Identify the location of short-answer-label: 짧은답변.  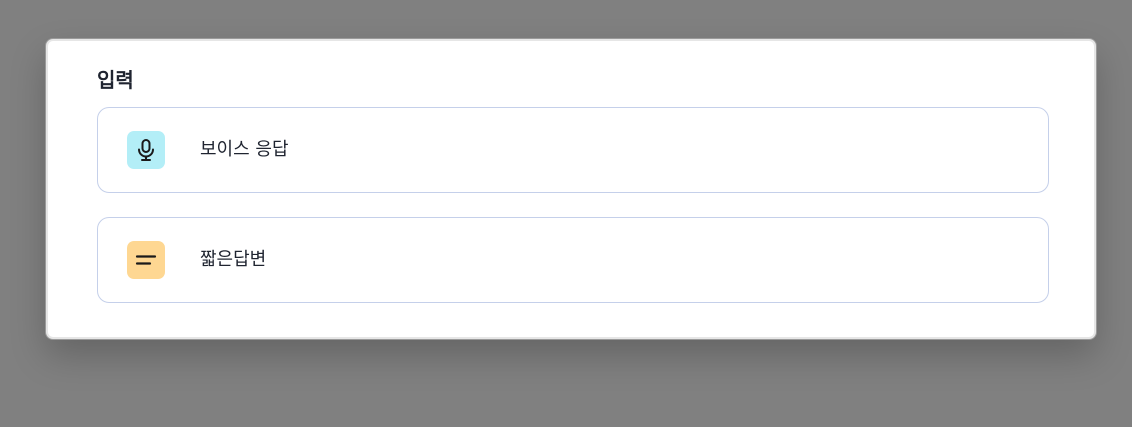
(233, 259).